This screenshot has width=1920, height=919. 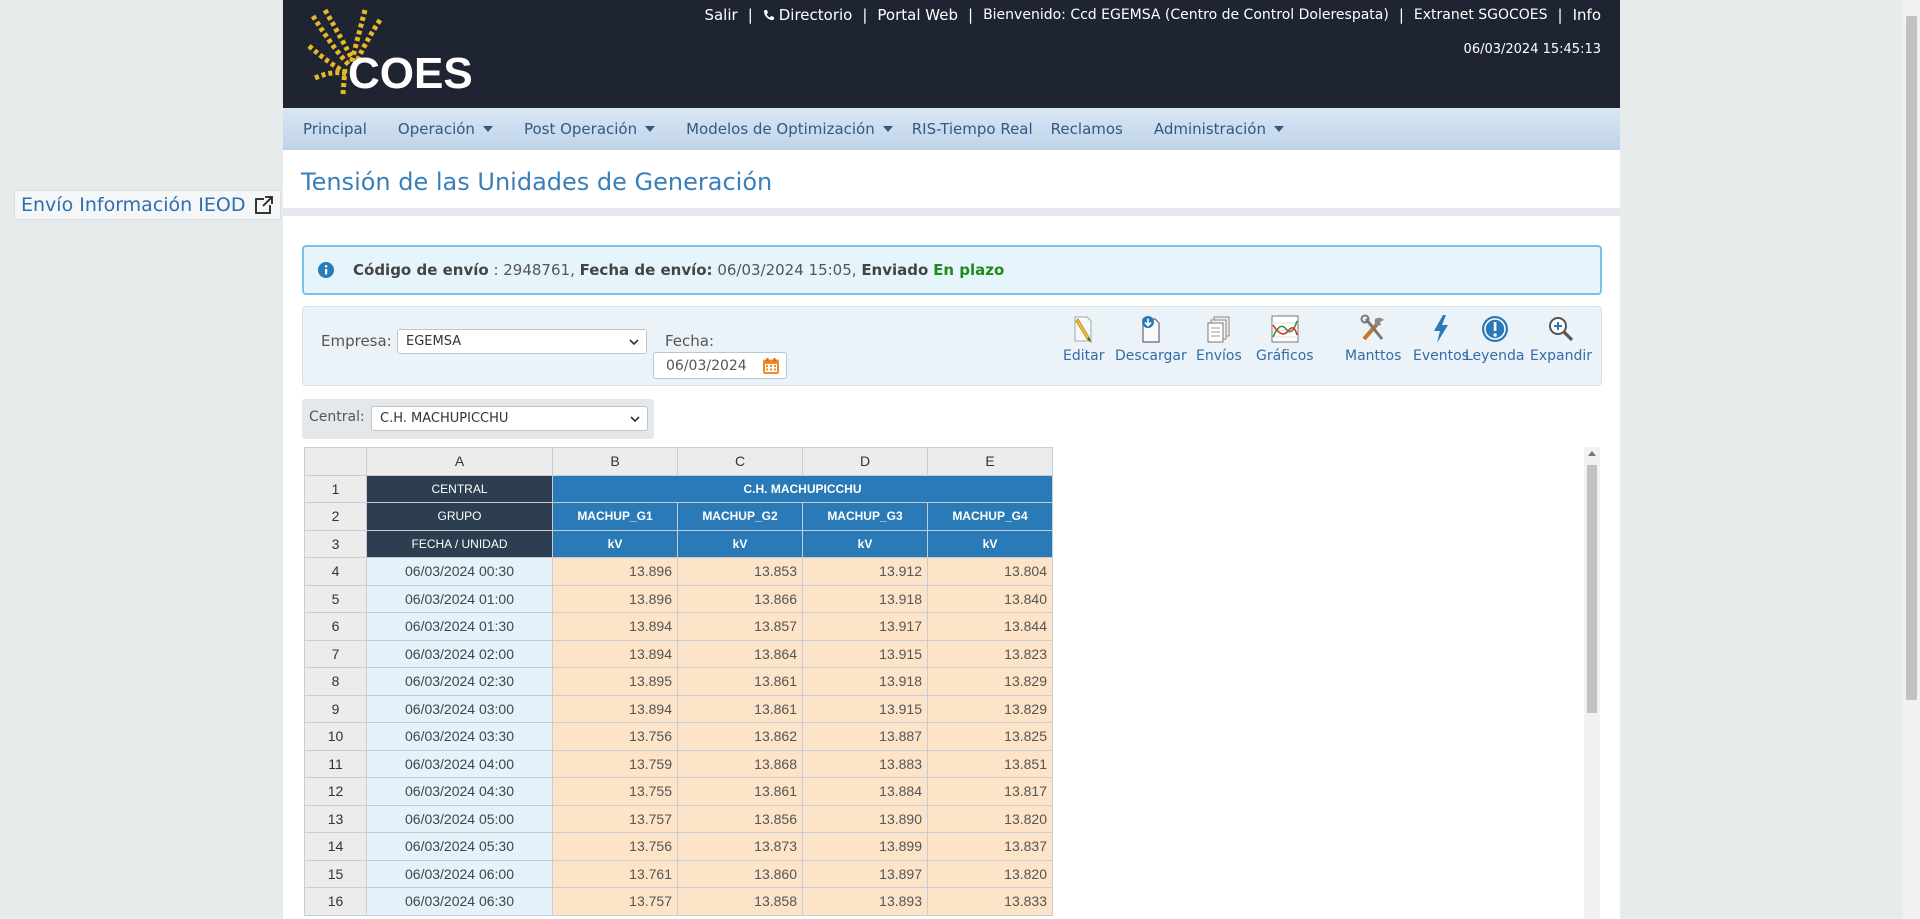 What do you see at coordinates (335, 461) in the screenshot?
I see `corner-cell` at bounding box center [335, 461].